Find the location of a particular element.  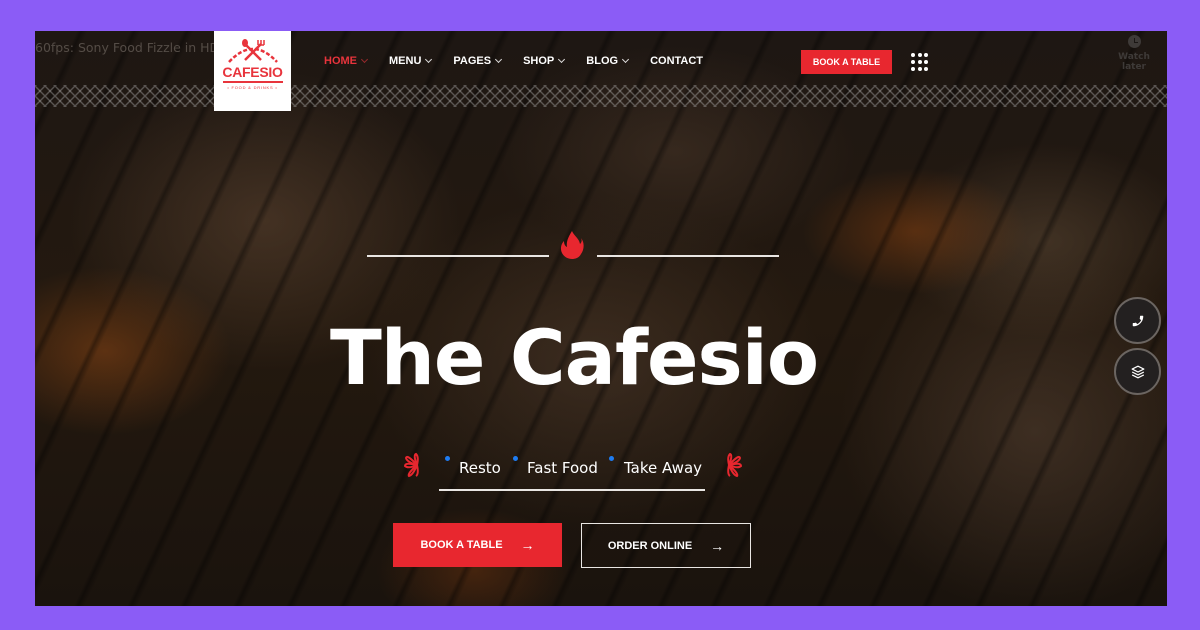

book-table-label: BOOK A TABLE is located at coordinates (461, 545).